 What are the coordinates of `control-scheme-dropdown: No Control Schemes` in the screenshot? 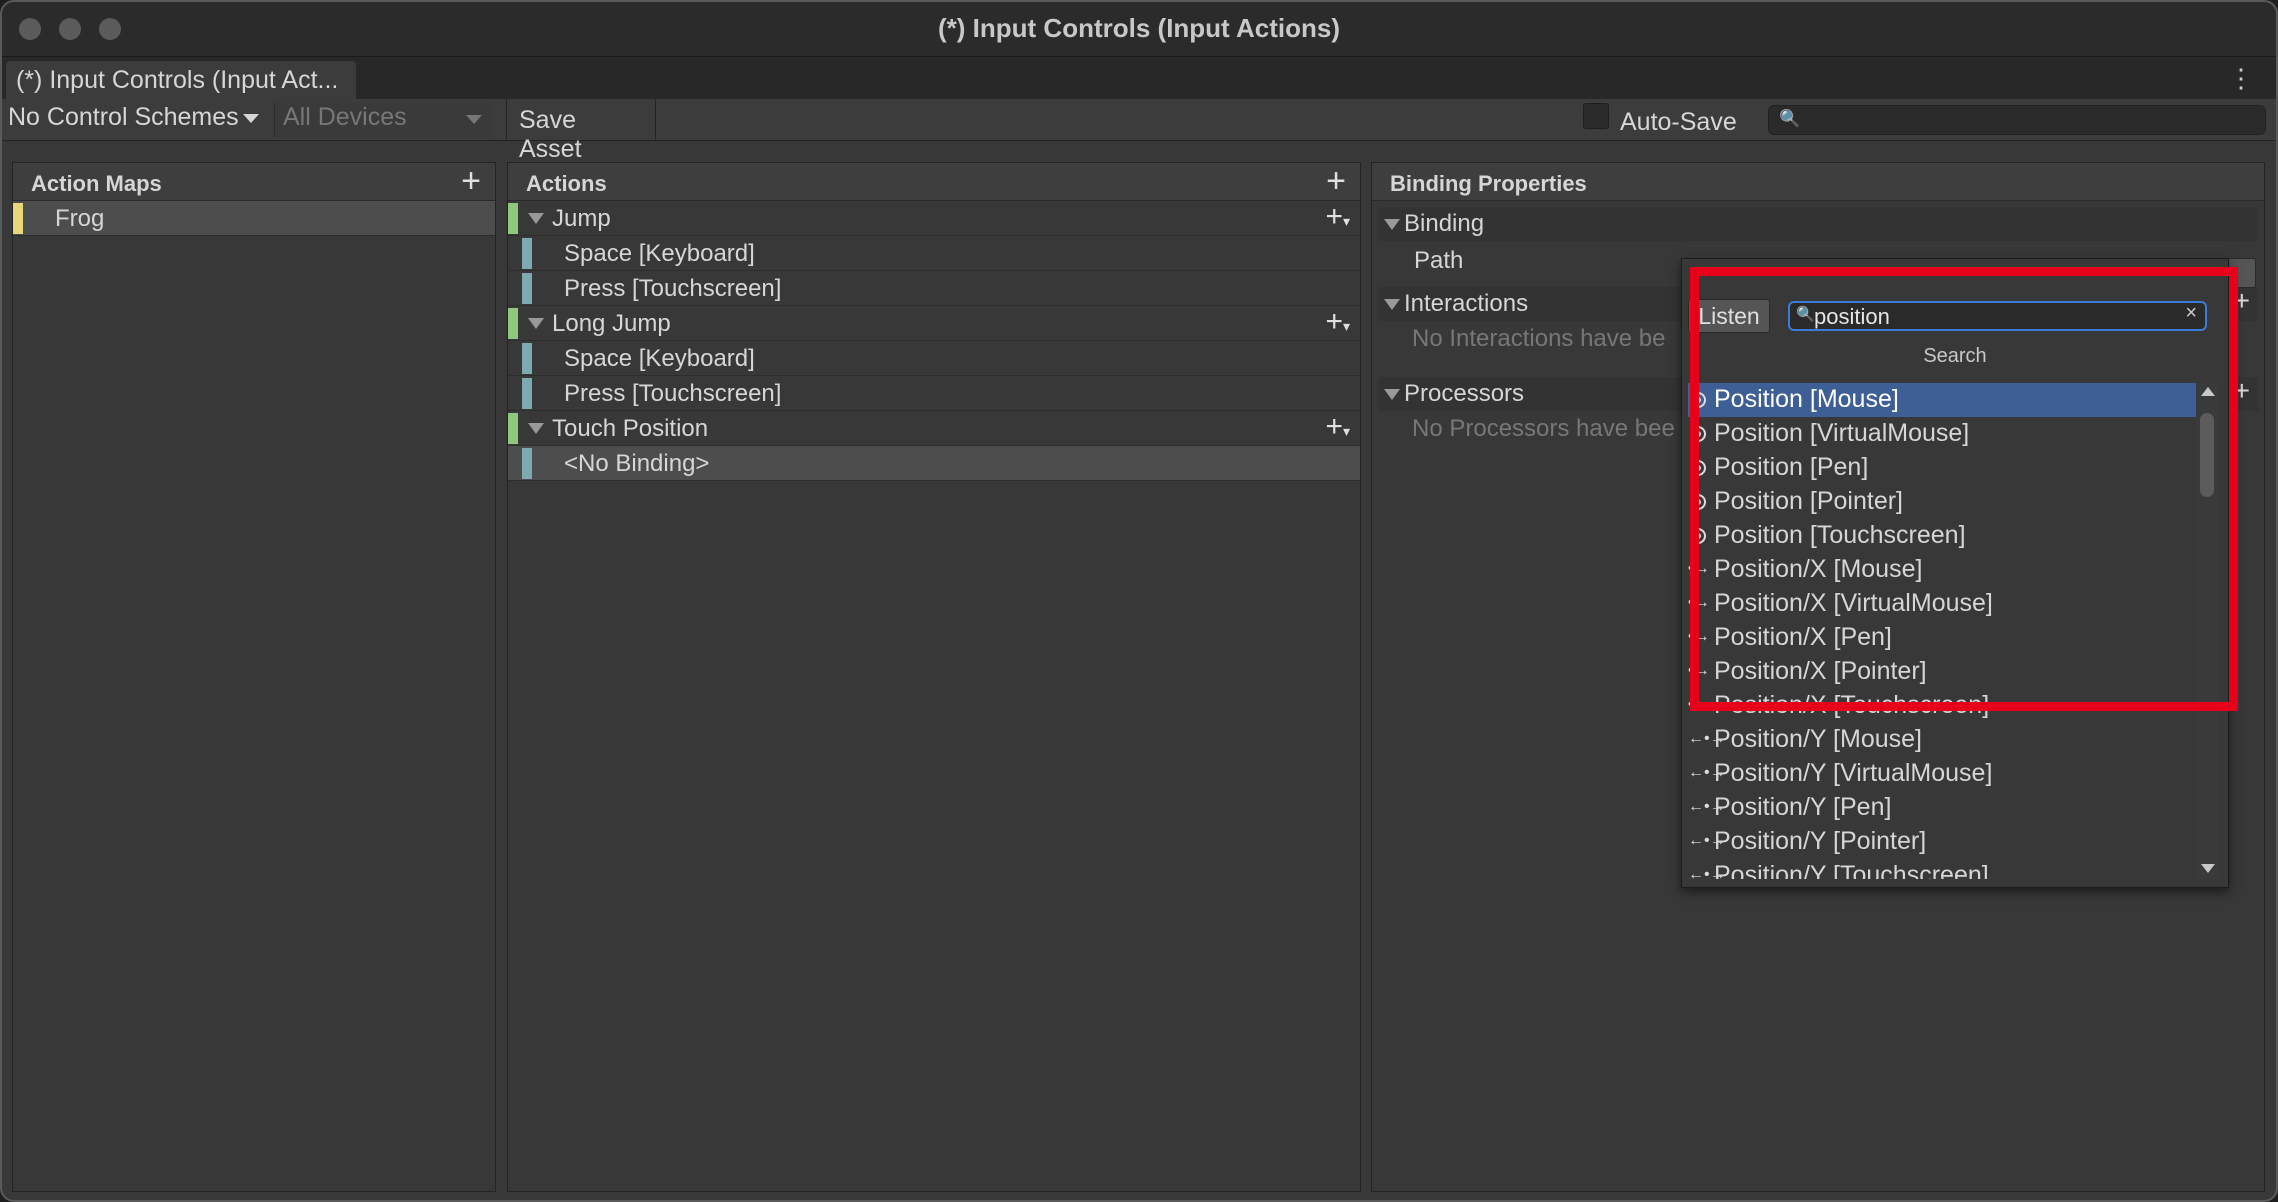 It's located at (133, 120).